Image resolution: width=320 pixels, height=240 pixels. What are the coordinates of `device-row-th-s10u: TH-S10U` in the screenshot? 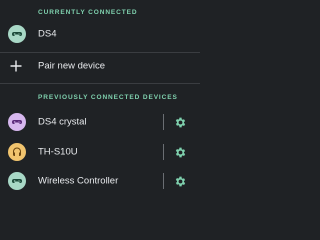 It's located at (100, 152).